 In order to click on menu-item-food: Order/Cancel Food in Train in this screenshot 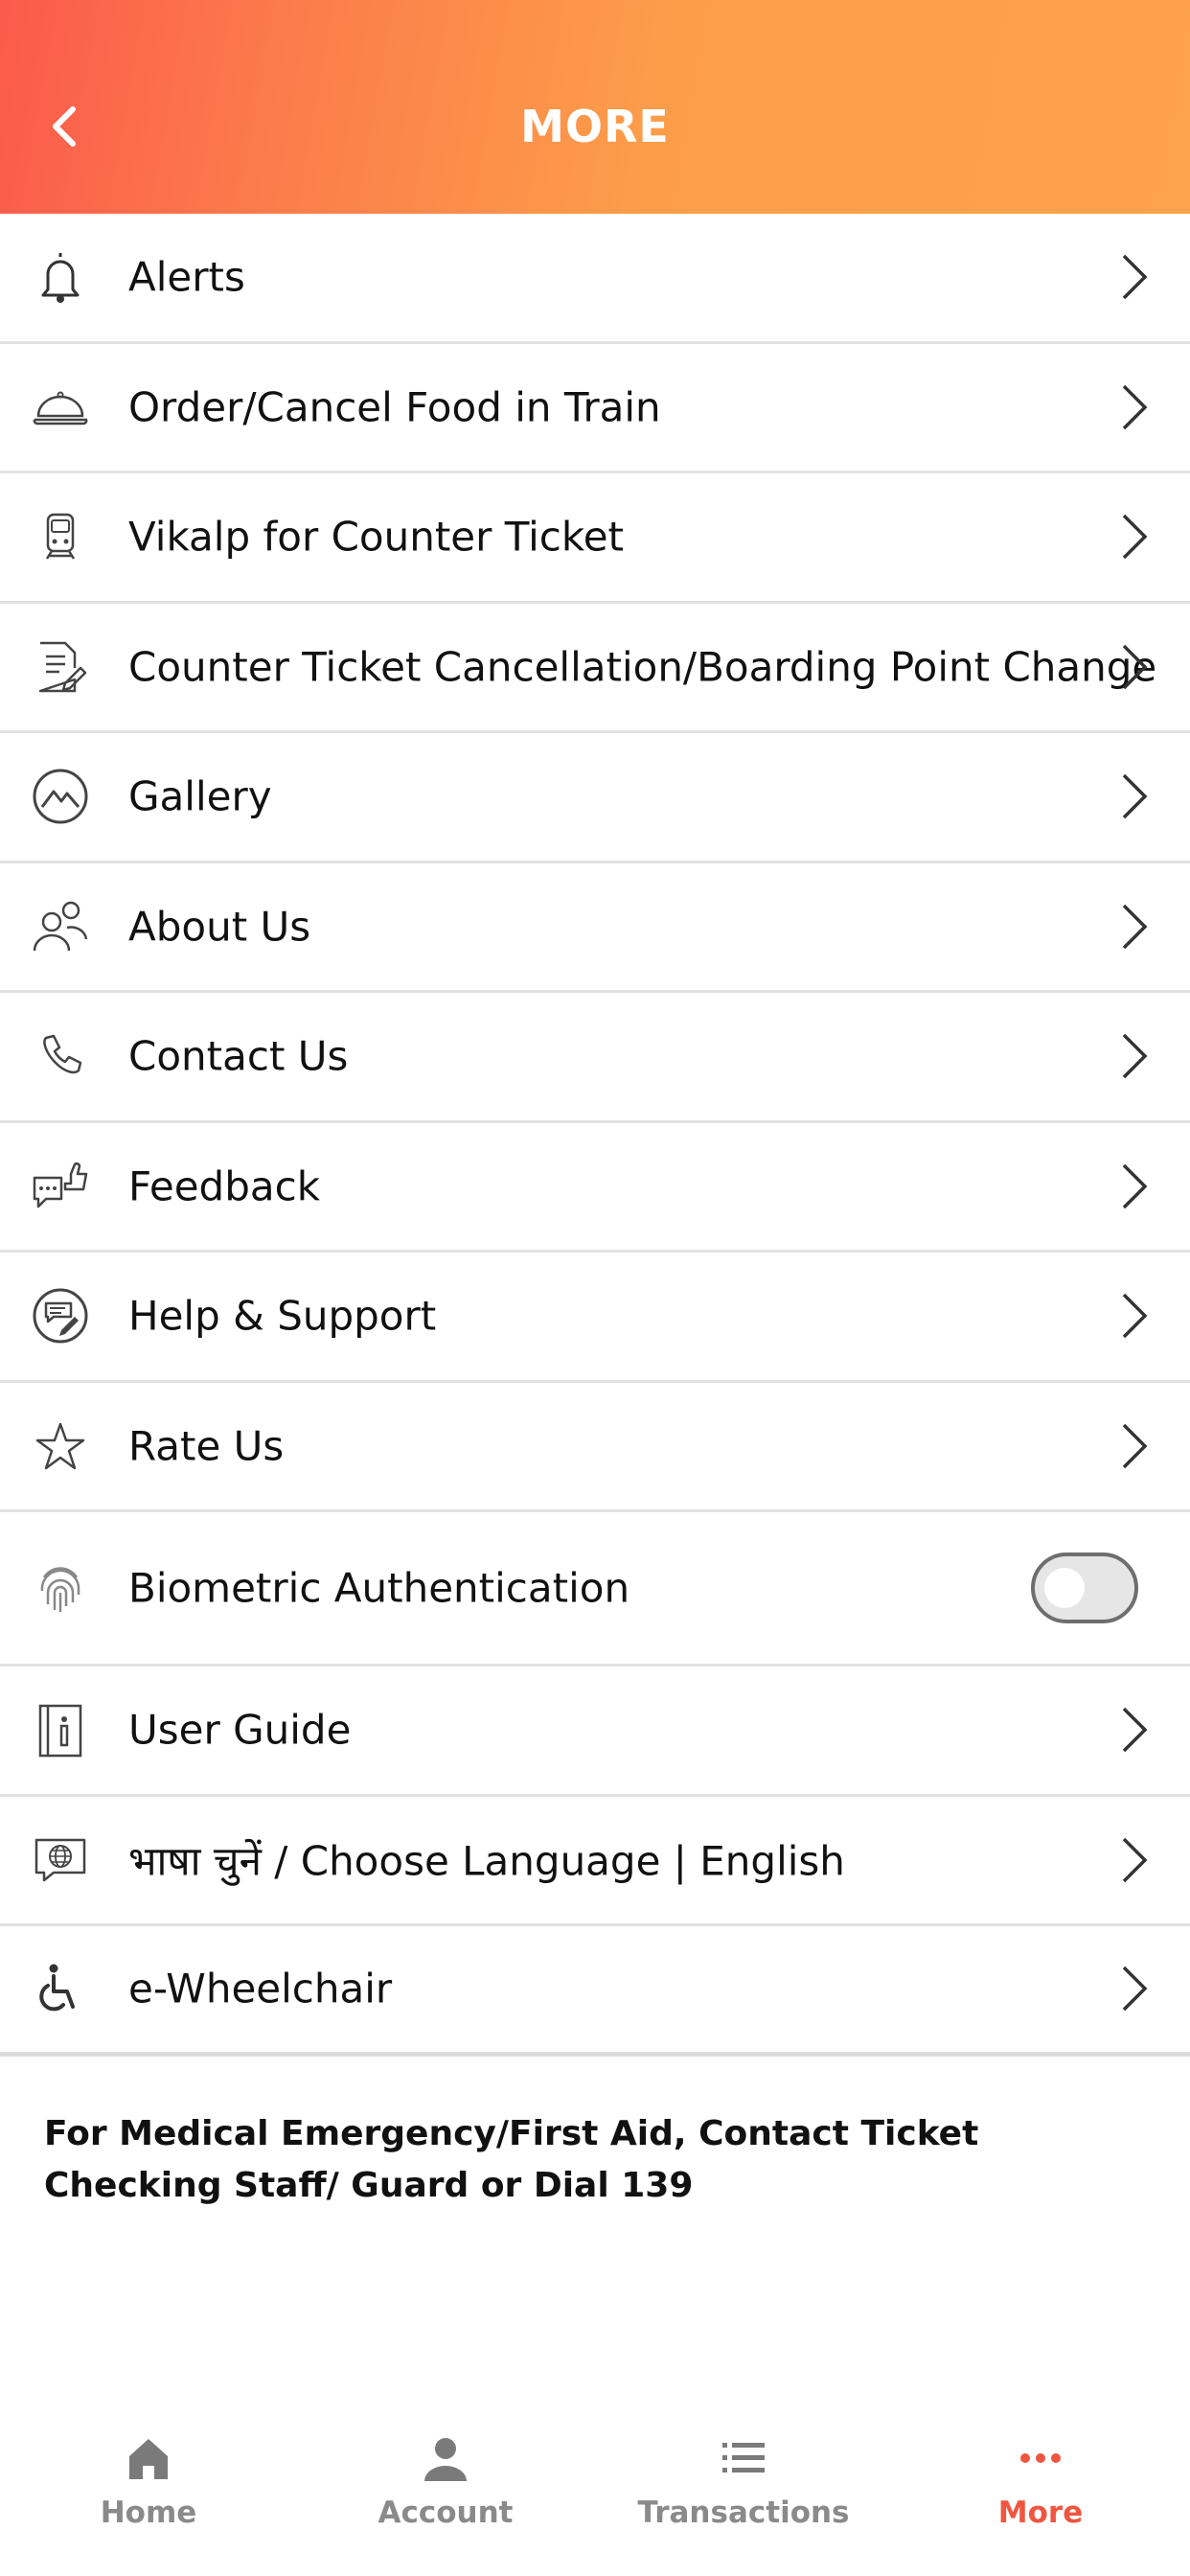, I will do `click(595, 408)`.